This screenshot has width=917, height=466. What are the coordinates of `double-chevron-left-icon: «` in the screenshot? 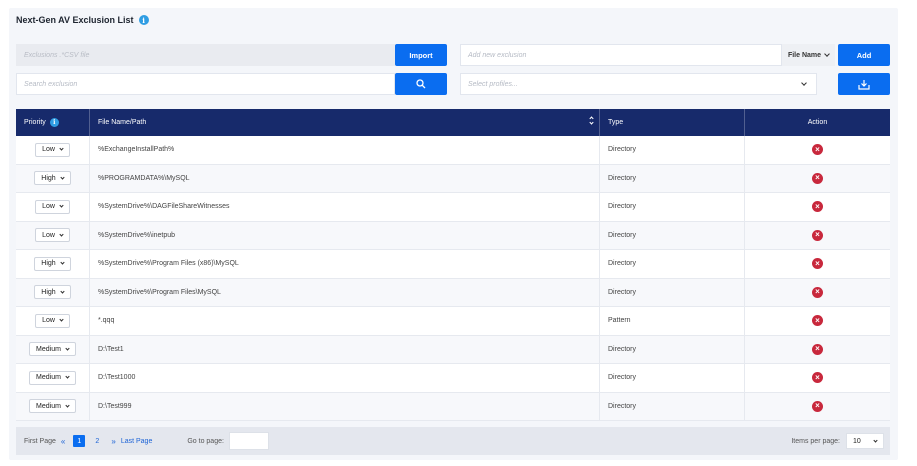 It's located at (63, 441).